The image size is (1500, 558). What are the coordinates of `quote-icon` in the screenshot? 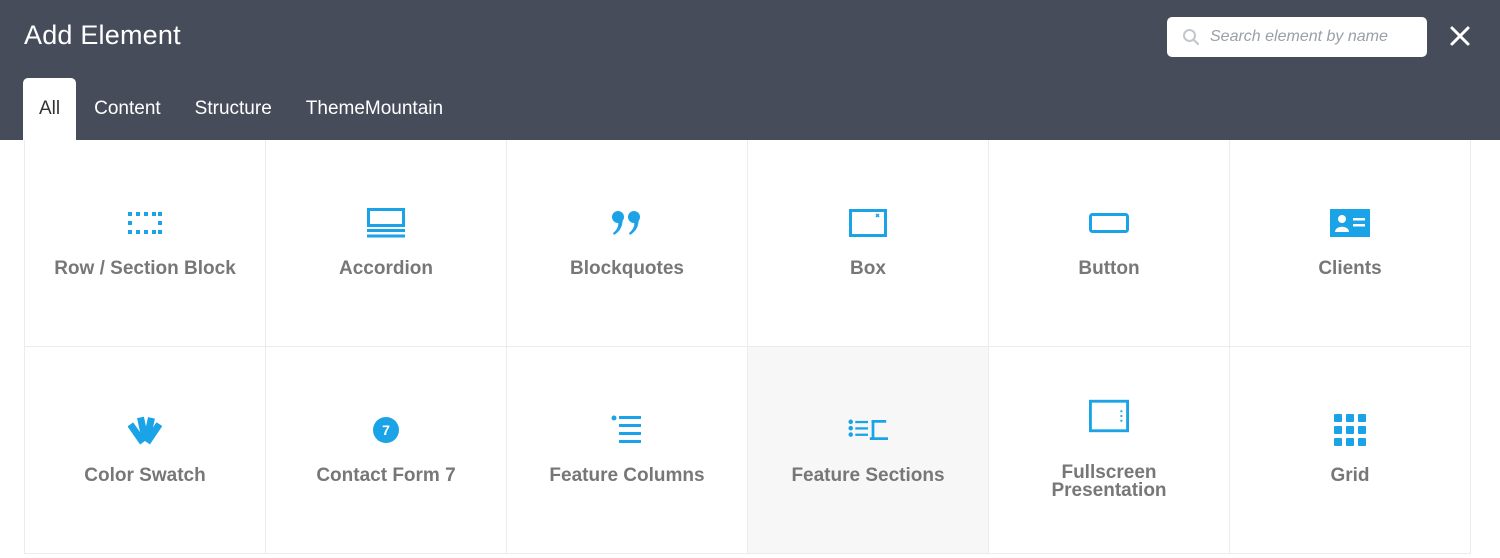 It's located at (626, 223).